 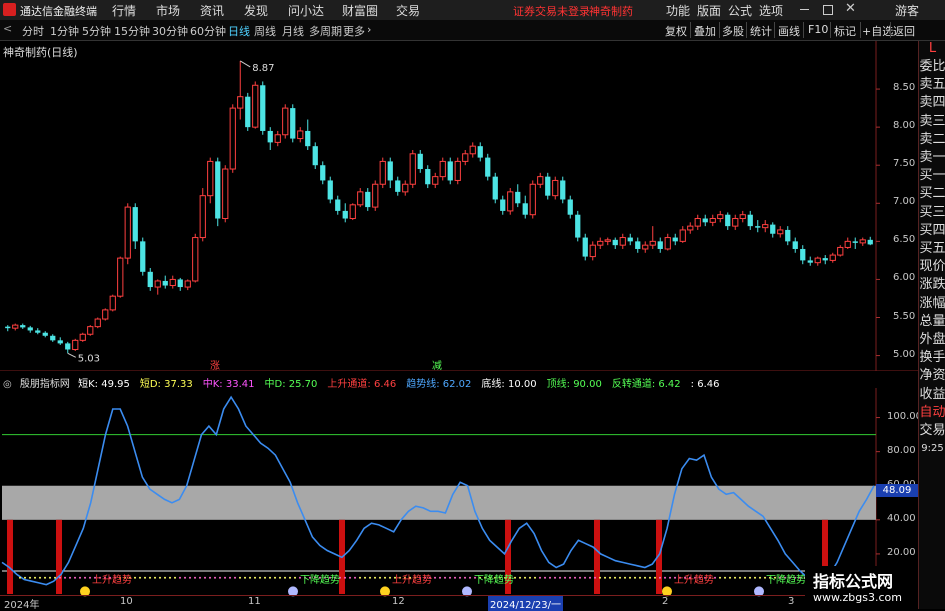 What do you see at coordinates (771, 10) in the screenshot?
I see `menu-xuanxiang: 选项` at bounding box center [771, 10].